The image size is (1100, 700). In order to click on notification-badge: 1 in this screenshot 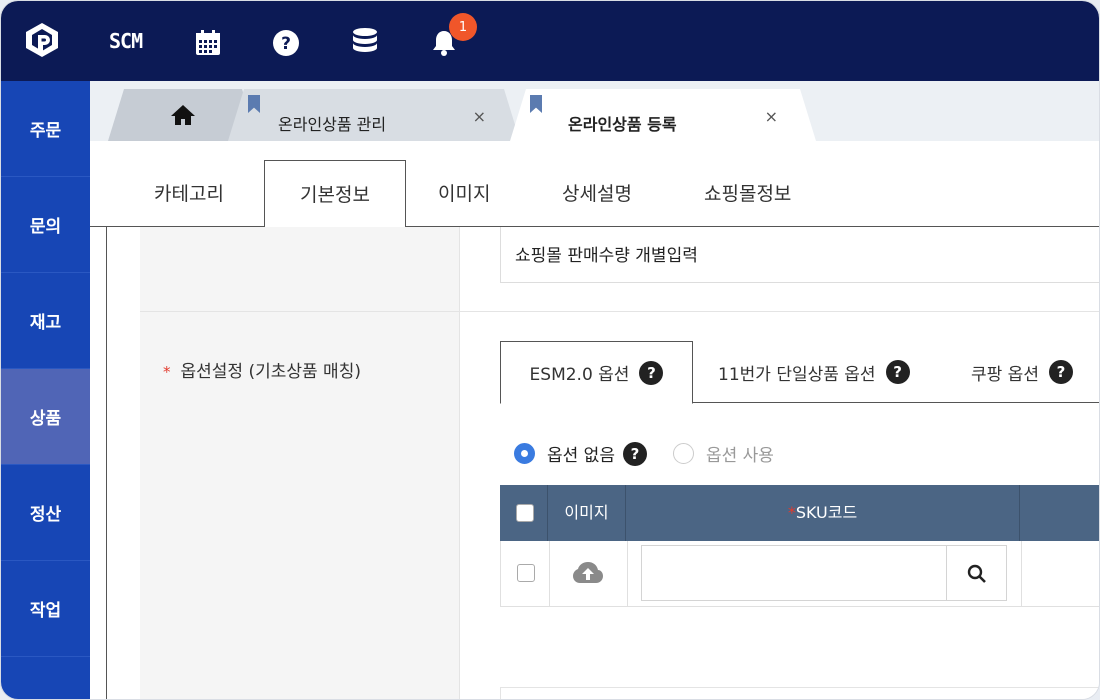, I will do `click(463, 27)`.